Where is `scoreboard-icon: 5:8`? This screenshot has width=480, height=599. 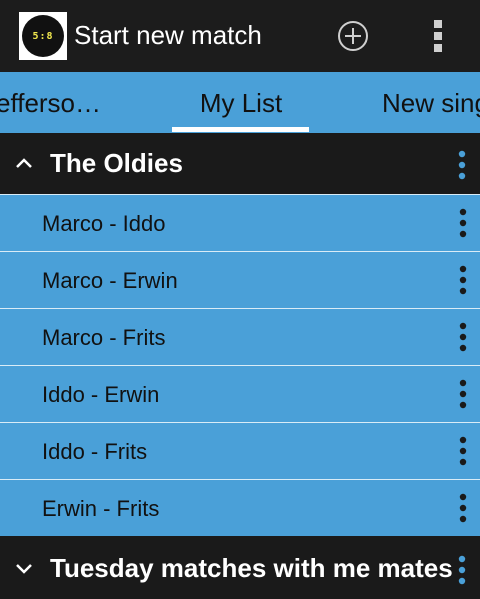
scoreboard-icon: 5:8 is located at coordinates (43, 36).